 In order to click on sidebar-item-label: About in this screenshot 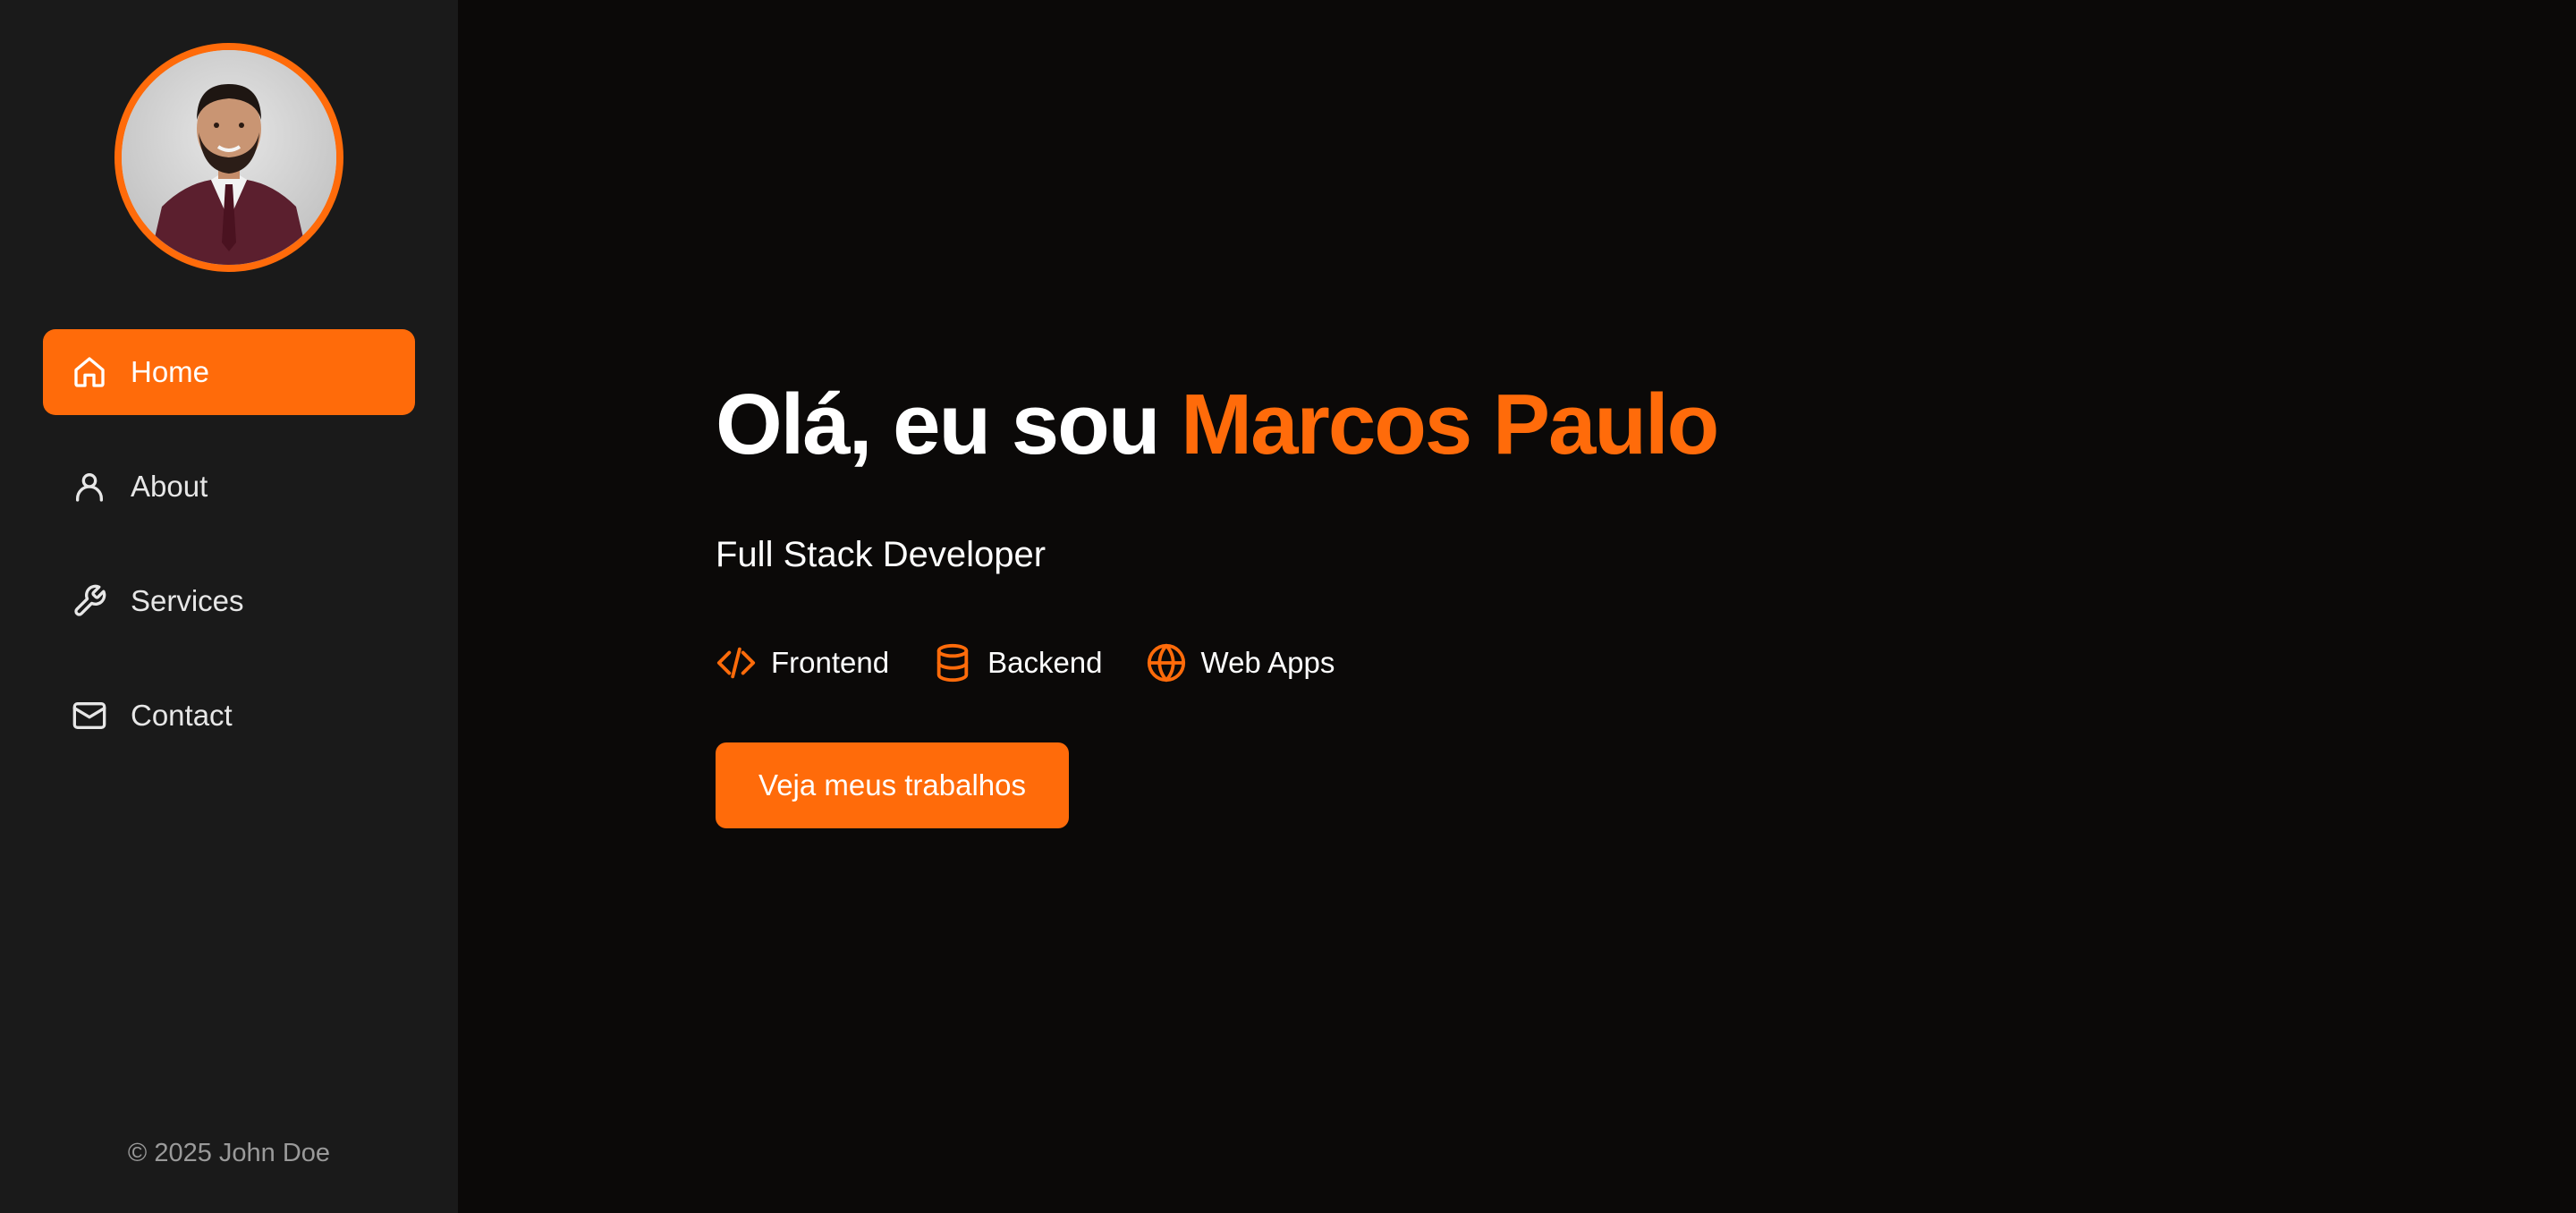, I will do `click(169, 486)`.